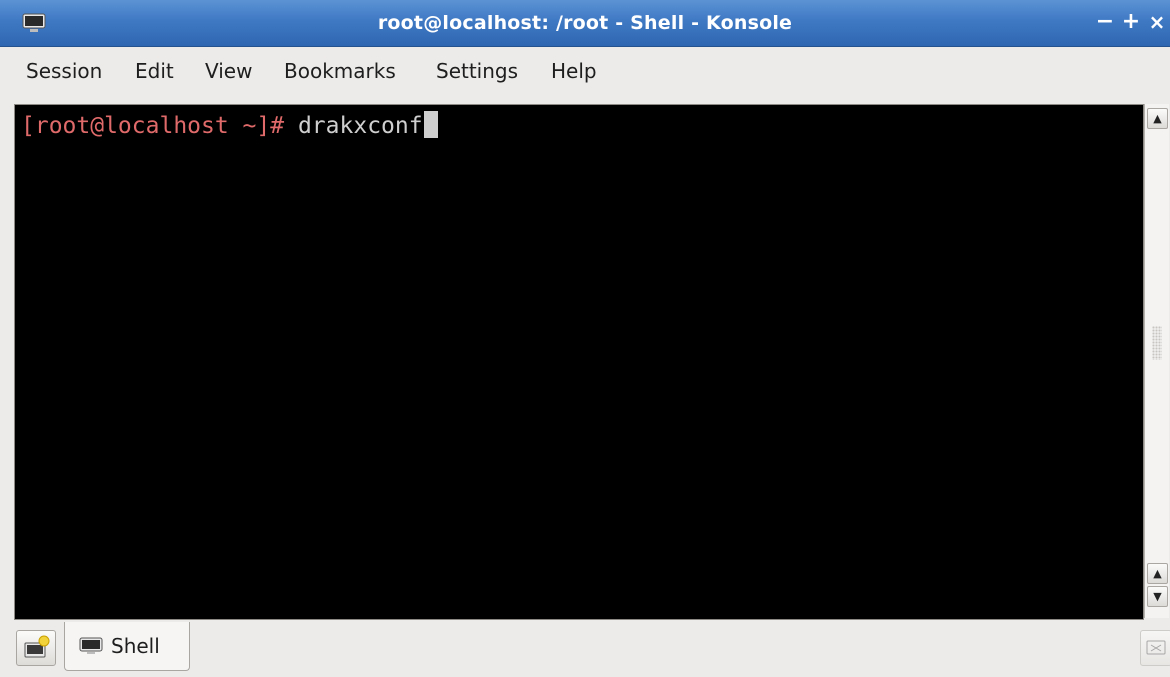 This screenshot has width=1170, height=677. Describe the element at coordinates (1157, 573) in the screenshot. I see `scroll-up-button-bottom: ▲` at that location.